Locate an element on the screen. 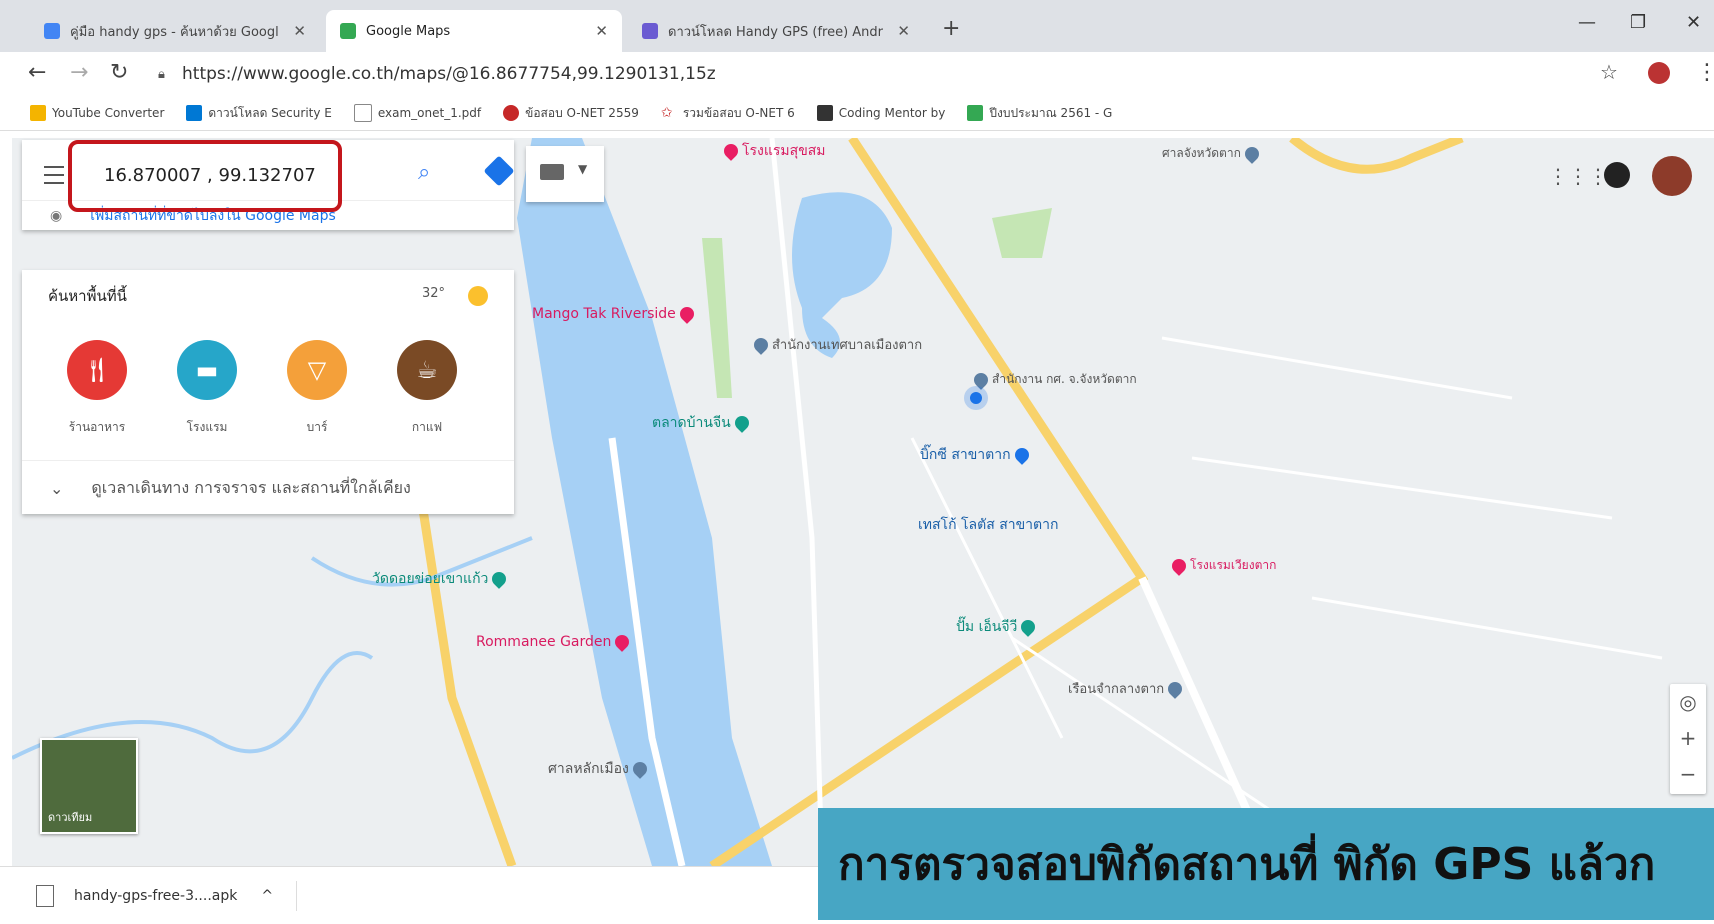  close-window-button: ✕ is located at coordinates (1693, 22).